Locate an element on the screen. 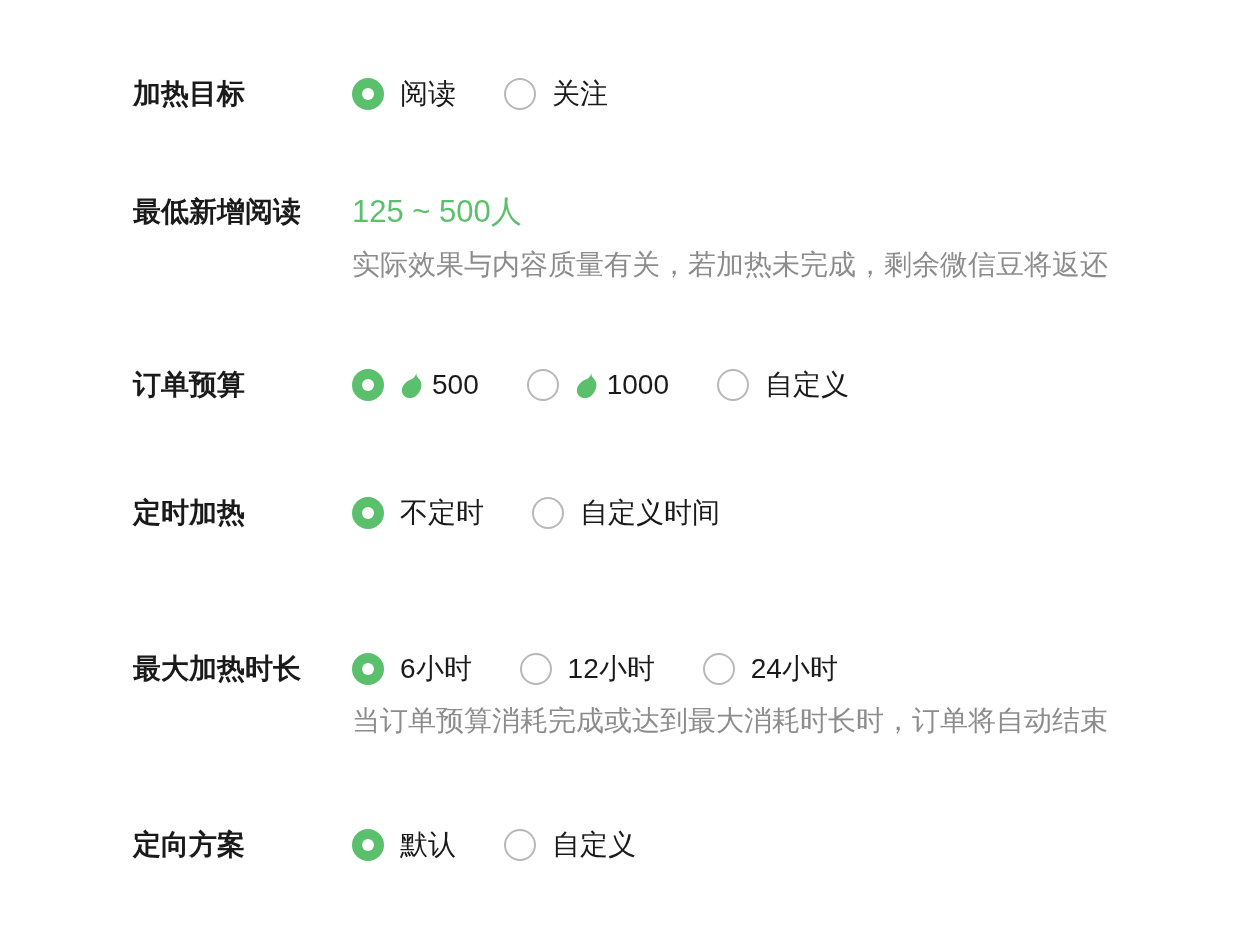 The height and width of the screenshot is (938, 1244). radio-option: 阅读 is located at coordinates (404, 94).